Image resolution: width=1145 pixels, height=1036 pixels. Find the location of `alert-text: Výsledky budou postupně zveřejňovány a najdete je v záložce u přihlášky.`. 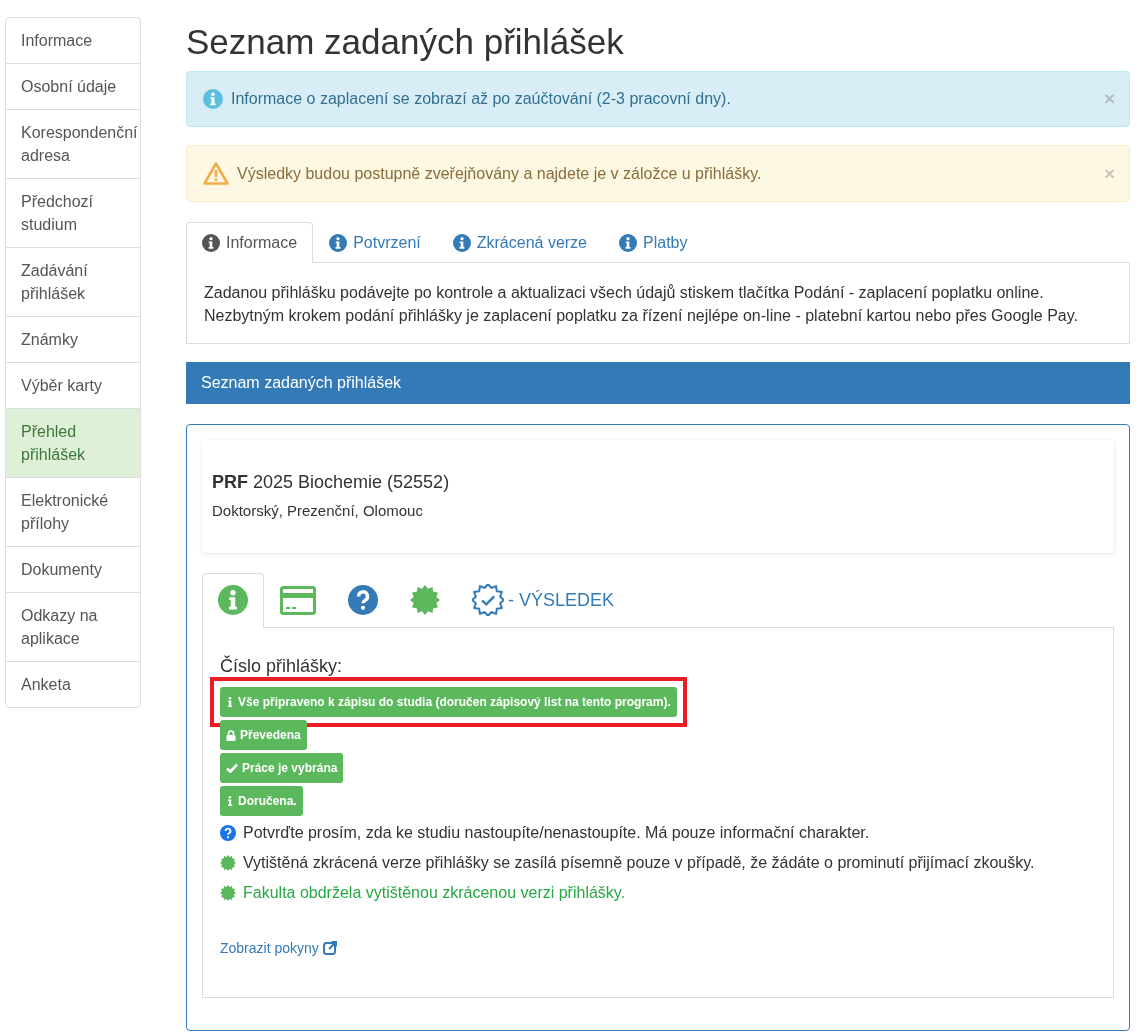

alert-text: Výsledky budou postupně zveřejňovány a najdete je v záložce u přihlášky. is located at coordinates (500, 173).